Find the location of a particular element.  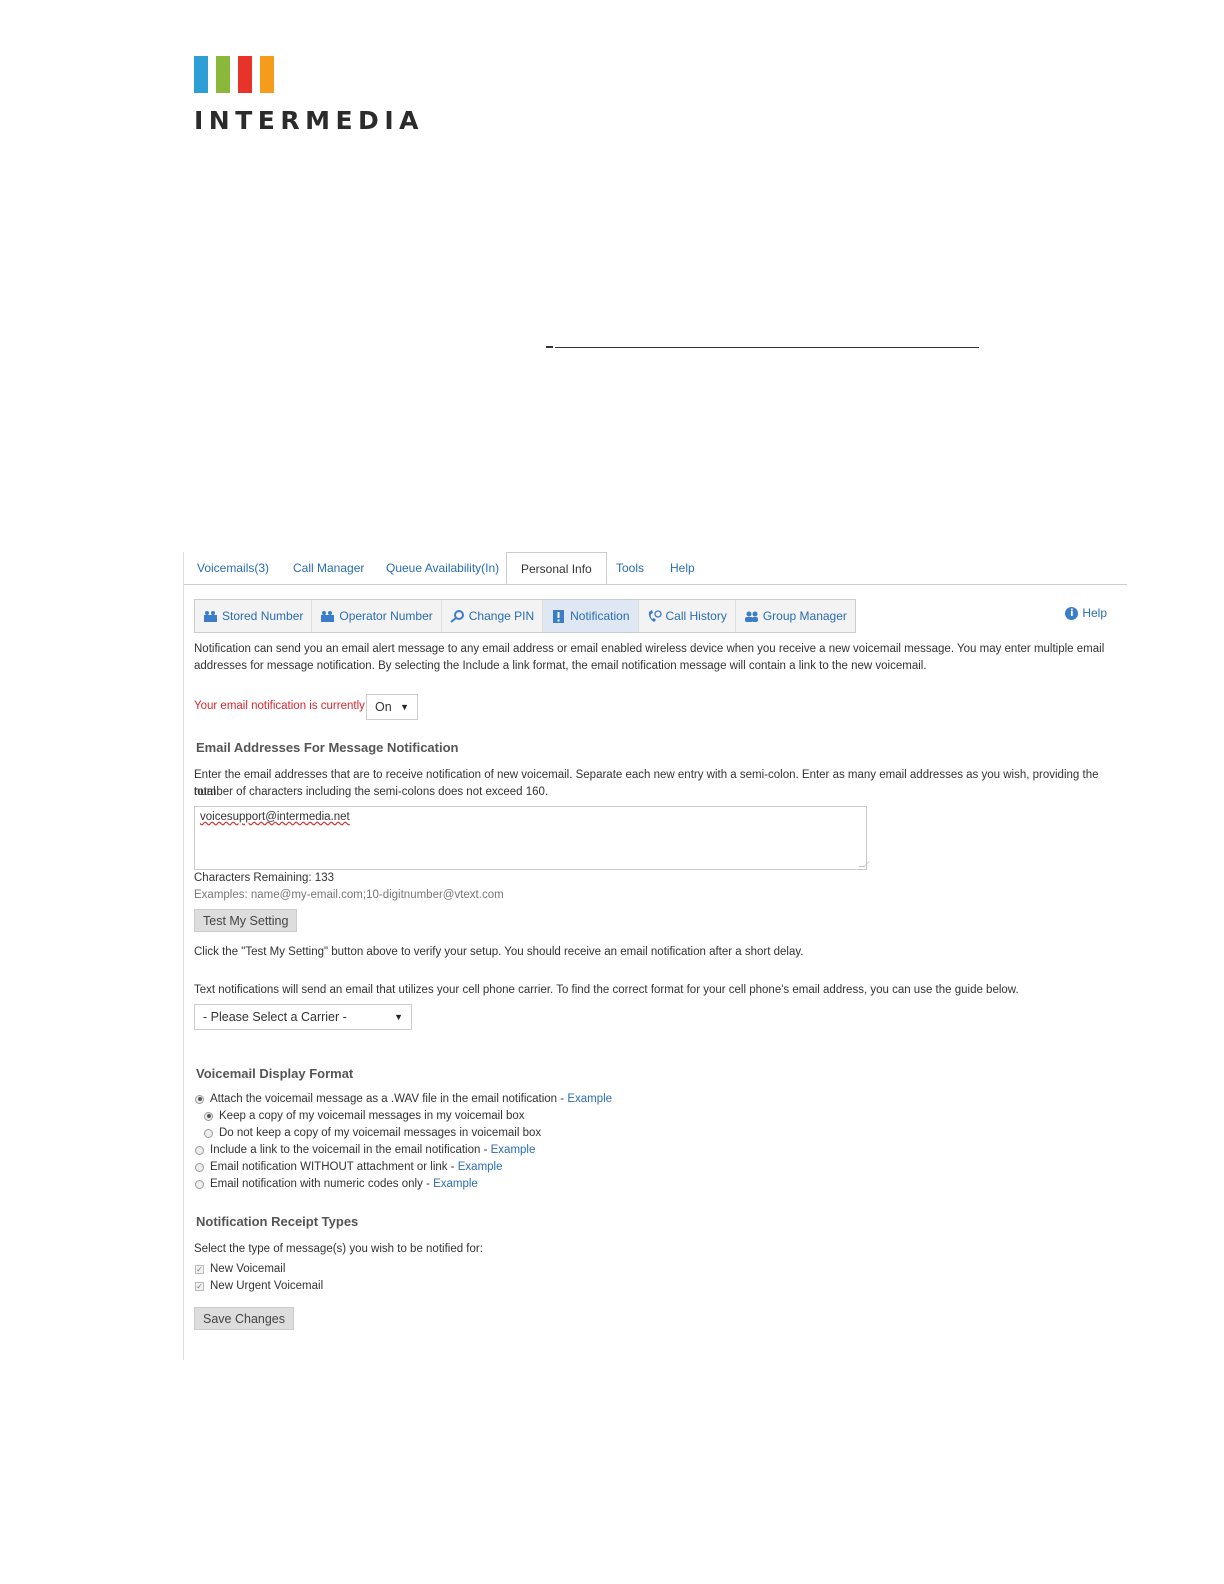

receipt-section-heading: Notification Receipt Types is located at coordinates (277, 1221).